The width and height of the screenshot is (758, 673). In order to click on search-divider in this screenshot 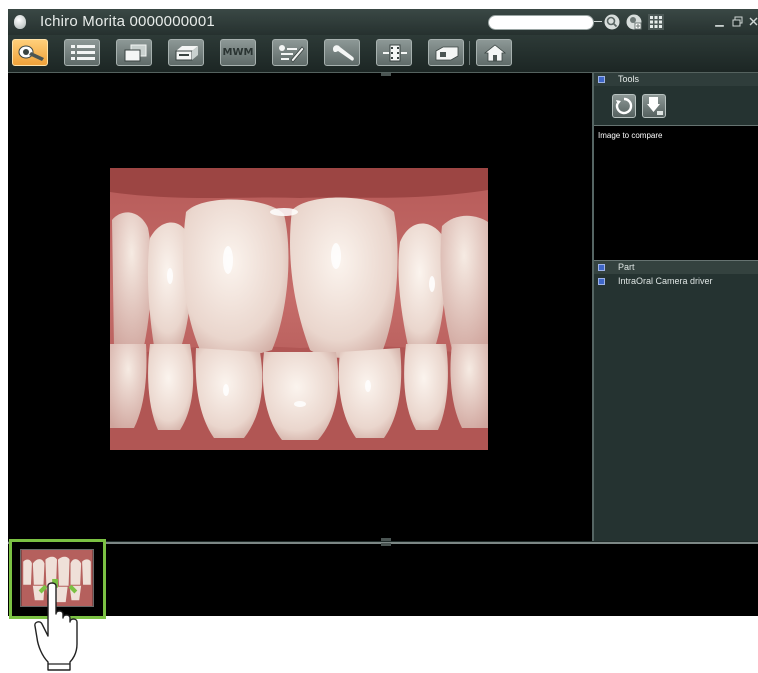, I will do `click(598, 21)`.